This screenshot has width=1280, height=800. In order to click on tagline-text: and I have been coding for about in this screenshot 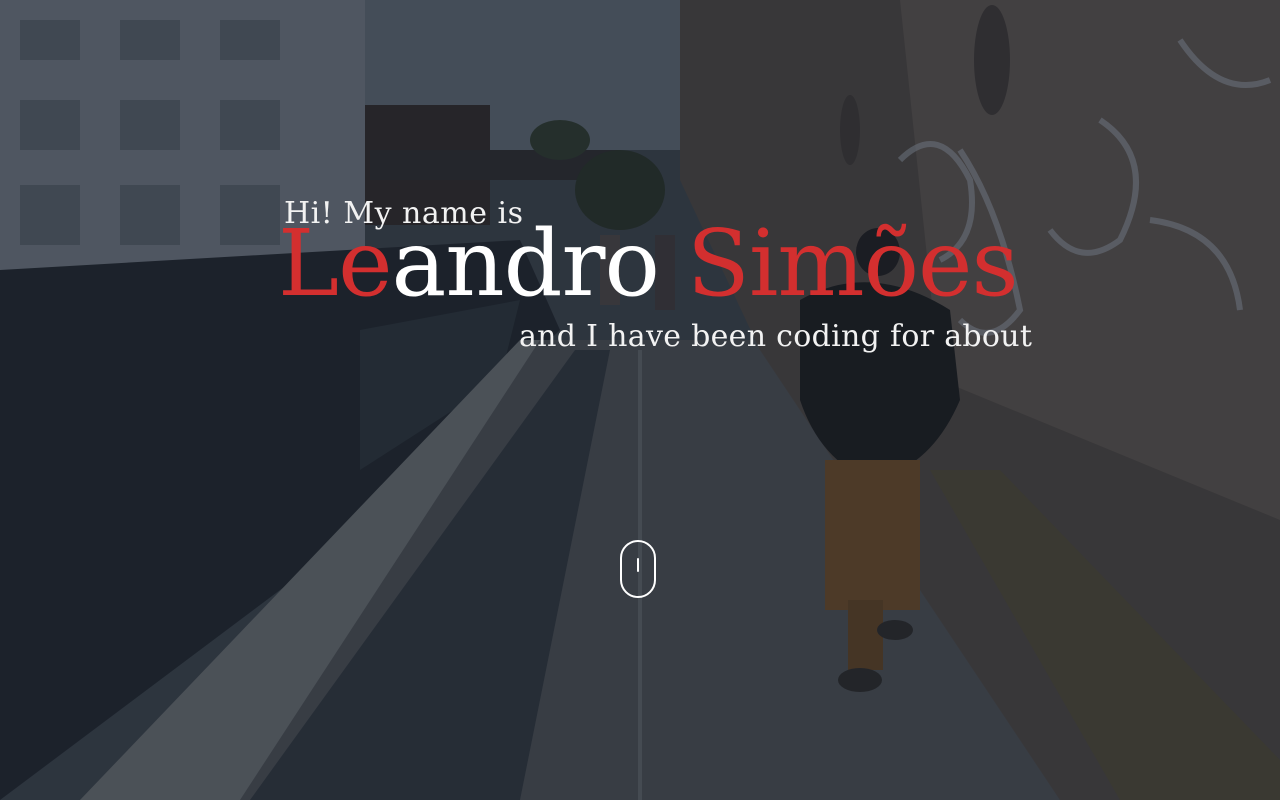, I will do `click(776, 336)`.